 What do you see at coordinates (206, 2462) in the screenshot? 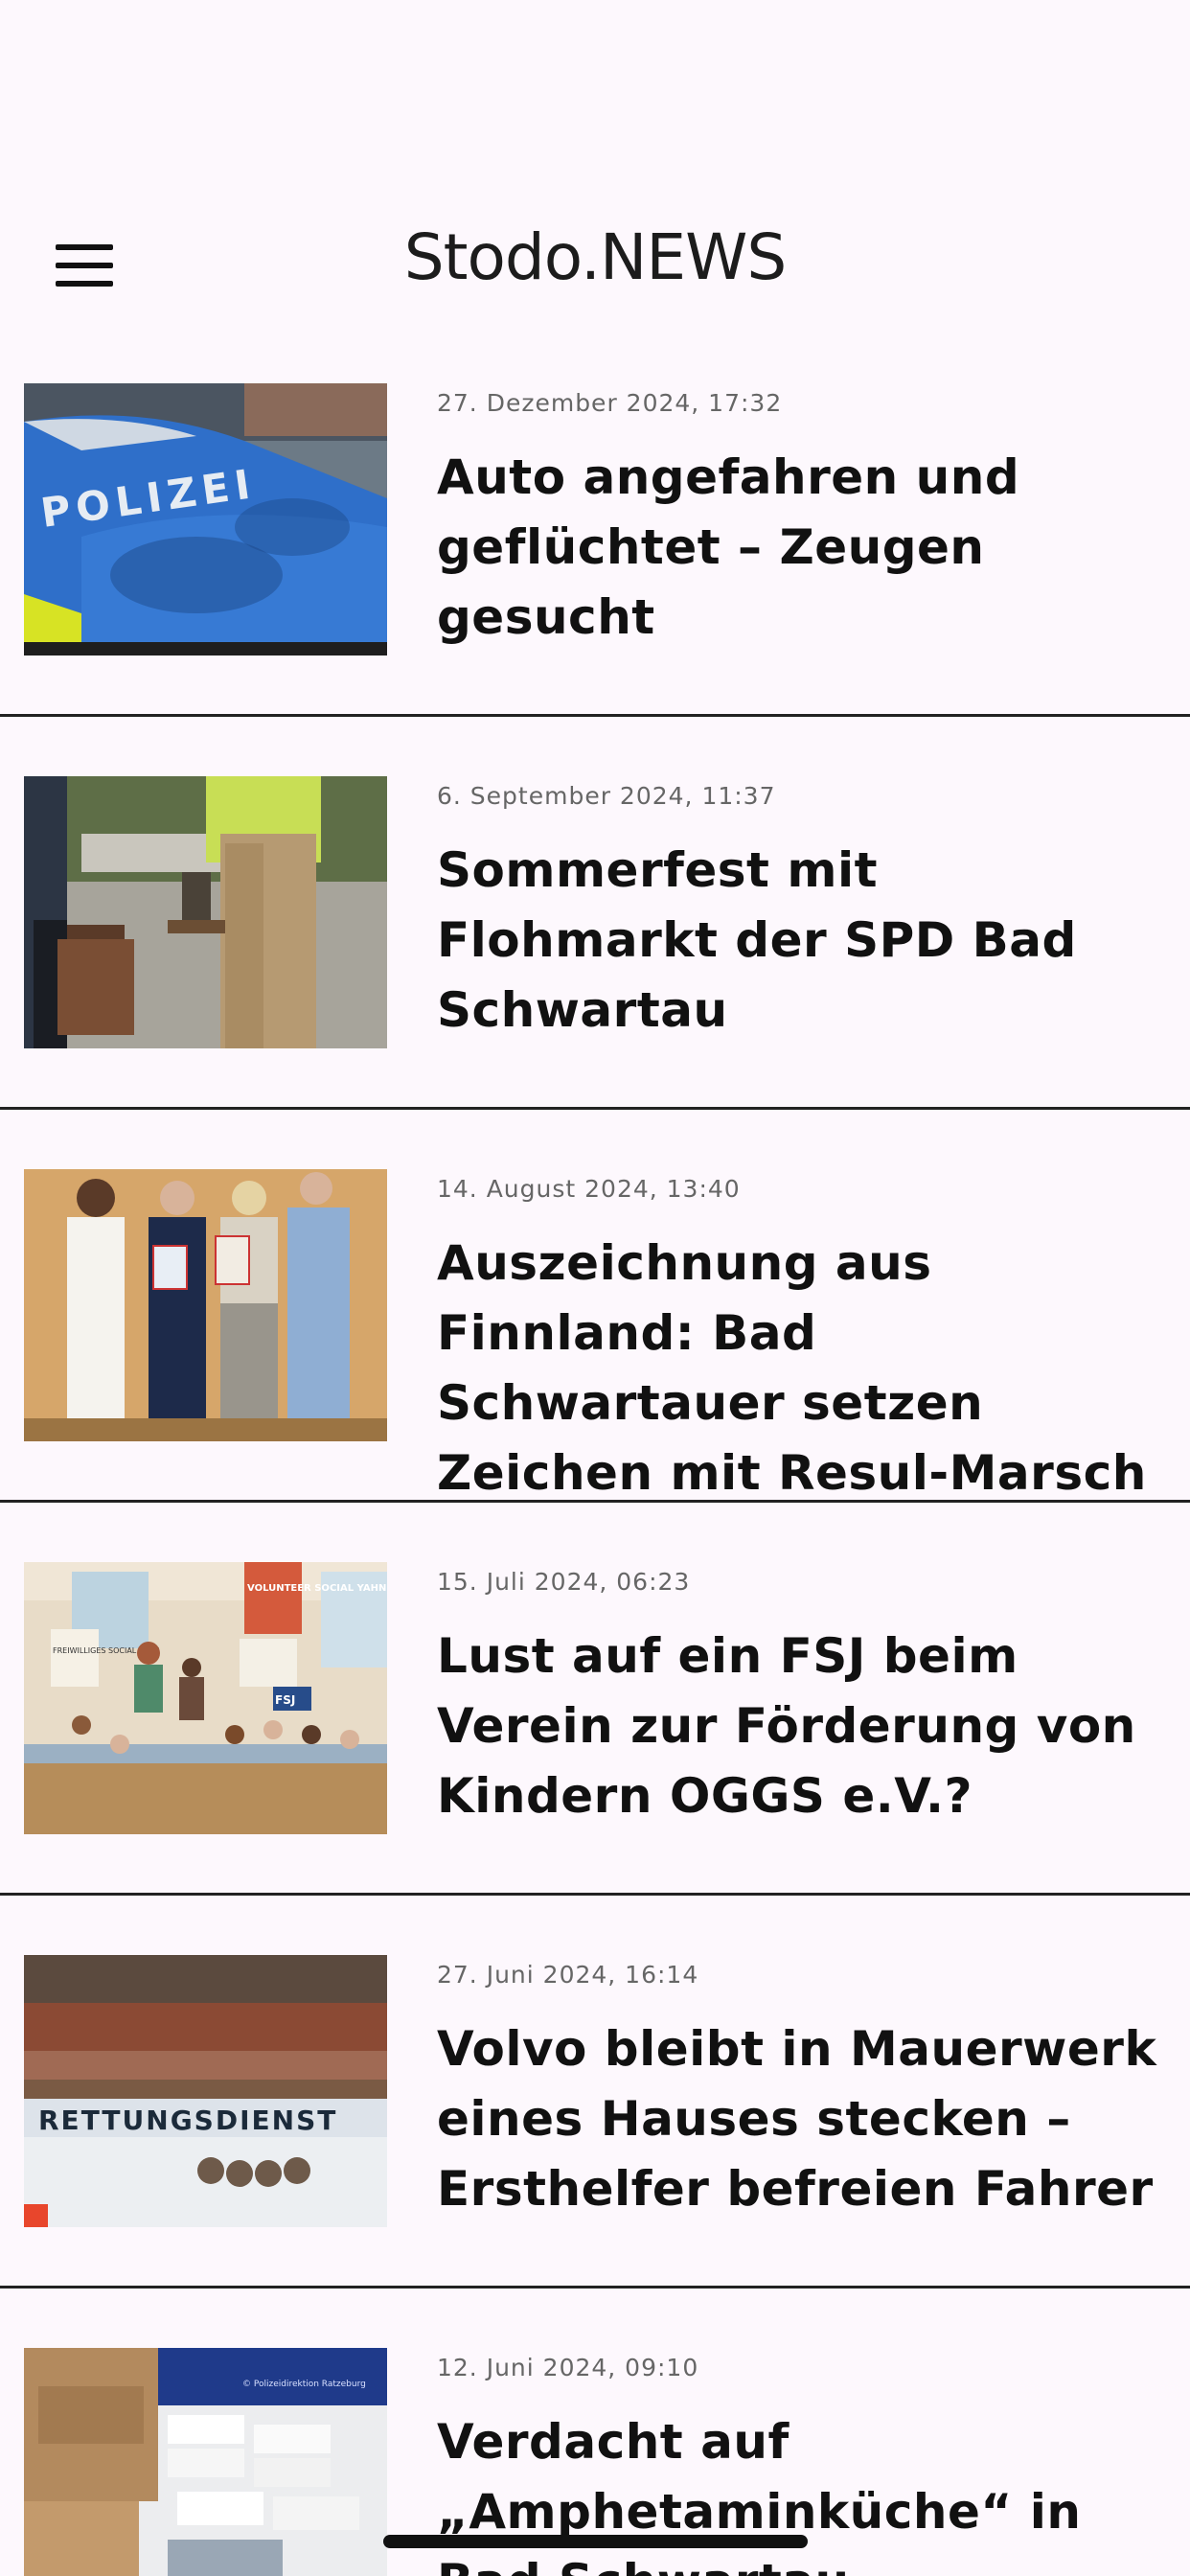
I see `seized-drugs-photo: © Polizeidirektion Ratzeburg` at bounding box center [206, 2462].